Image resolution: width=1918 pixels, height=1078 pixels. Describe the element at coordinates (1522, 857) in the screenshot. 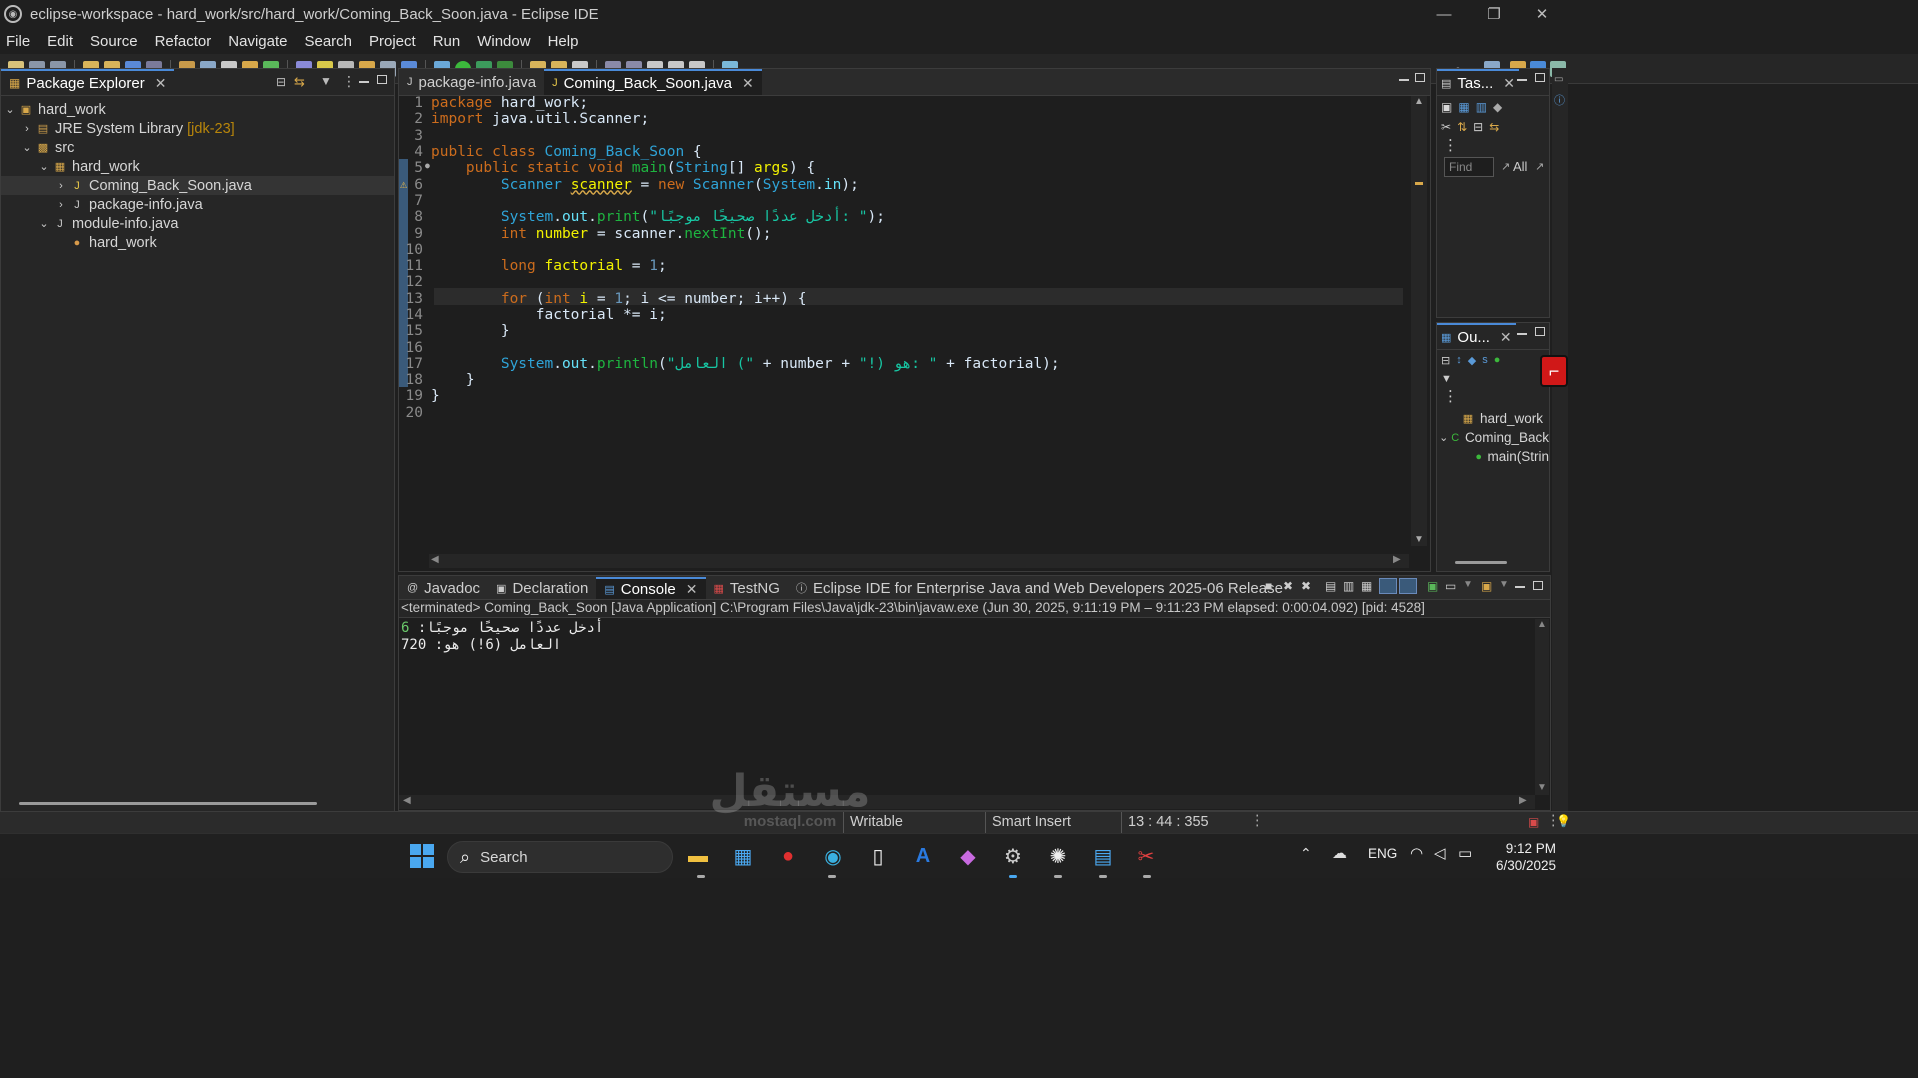

I see `clock: 9:12 PM 6/30/2025` at that location.